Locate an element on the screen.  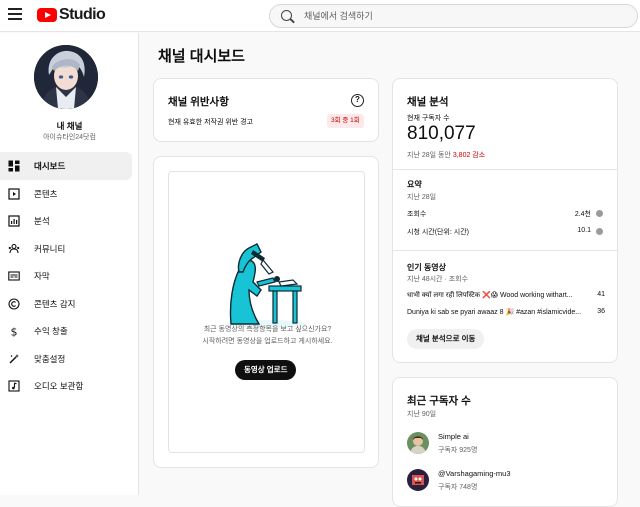
sidebar-item-label: 콘텐츠 is located at coordinates (46, 193).